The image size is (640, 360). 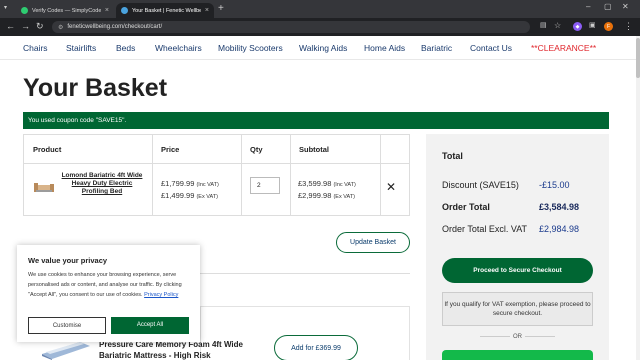 I want to click on extension-icon: ◆, so click(x=577, y=26).